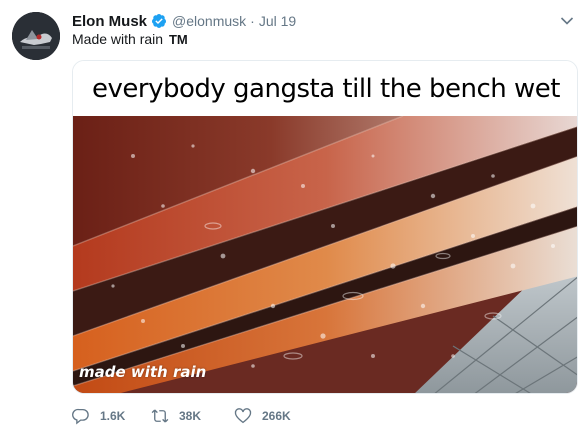 This screenshot has width=588, height=432. I want to click on reply-button: 1.6K, so click(98, 416).